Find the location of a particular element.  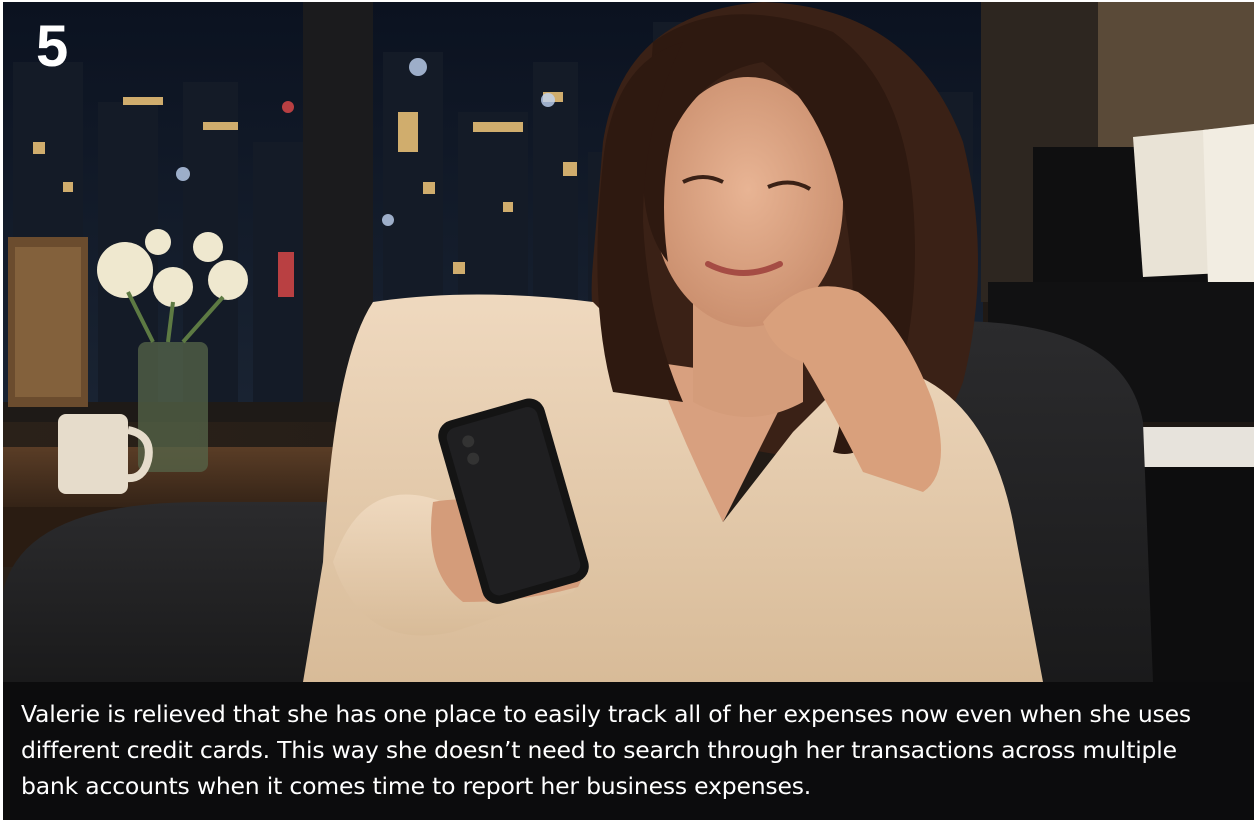

step-number: 5 is located at coordinates (52, 46).